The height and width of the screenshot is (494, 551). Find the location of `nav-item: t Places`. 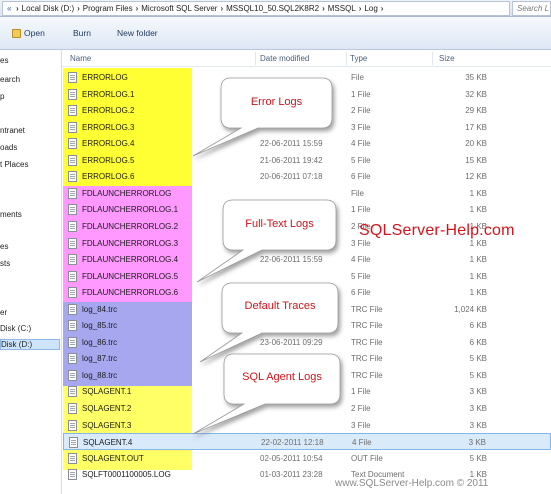

nav-item: t Places is located at coordinates (14, 164).